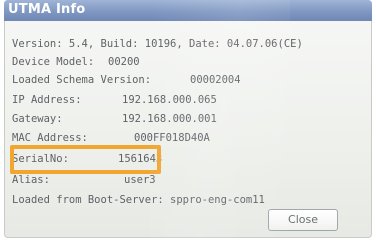  What do you see at coordinates (37, 119) in the screenshot?
I see `gateway-label: Gateway:` at bounding box center [37, 119].